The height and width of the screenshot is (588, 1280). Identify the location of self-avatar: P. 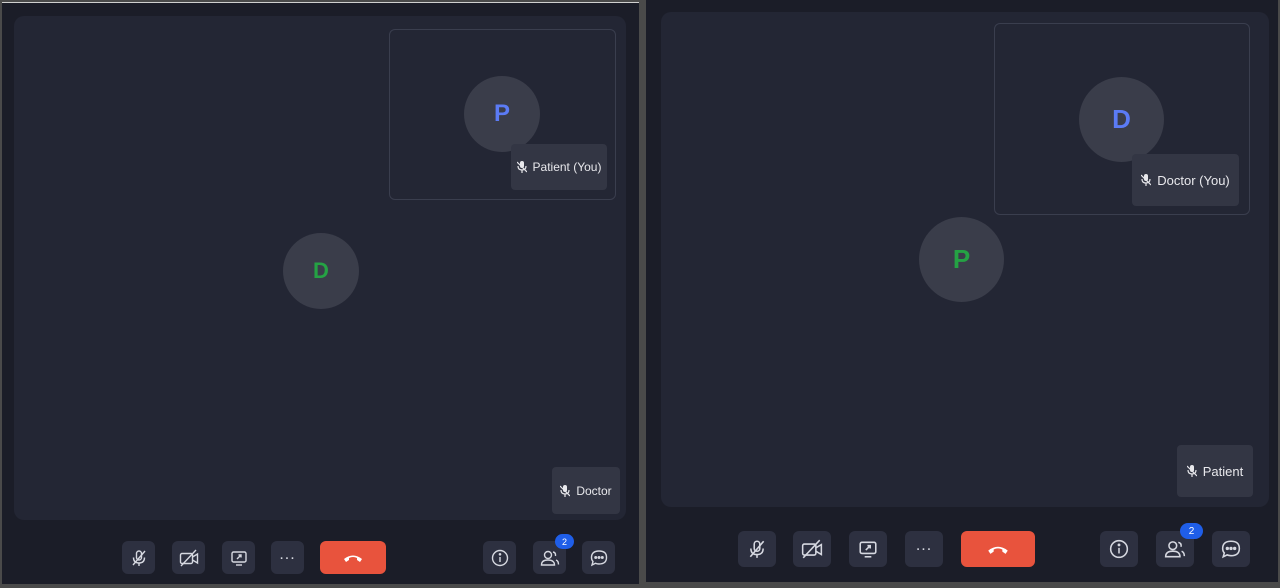
(502, 114).